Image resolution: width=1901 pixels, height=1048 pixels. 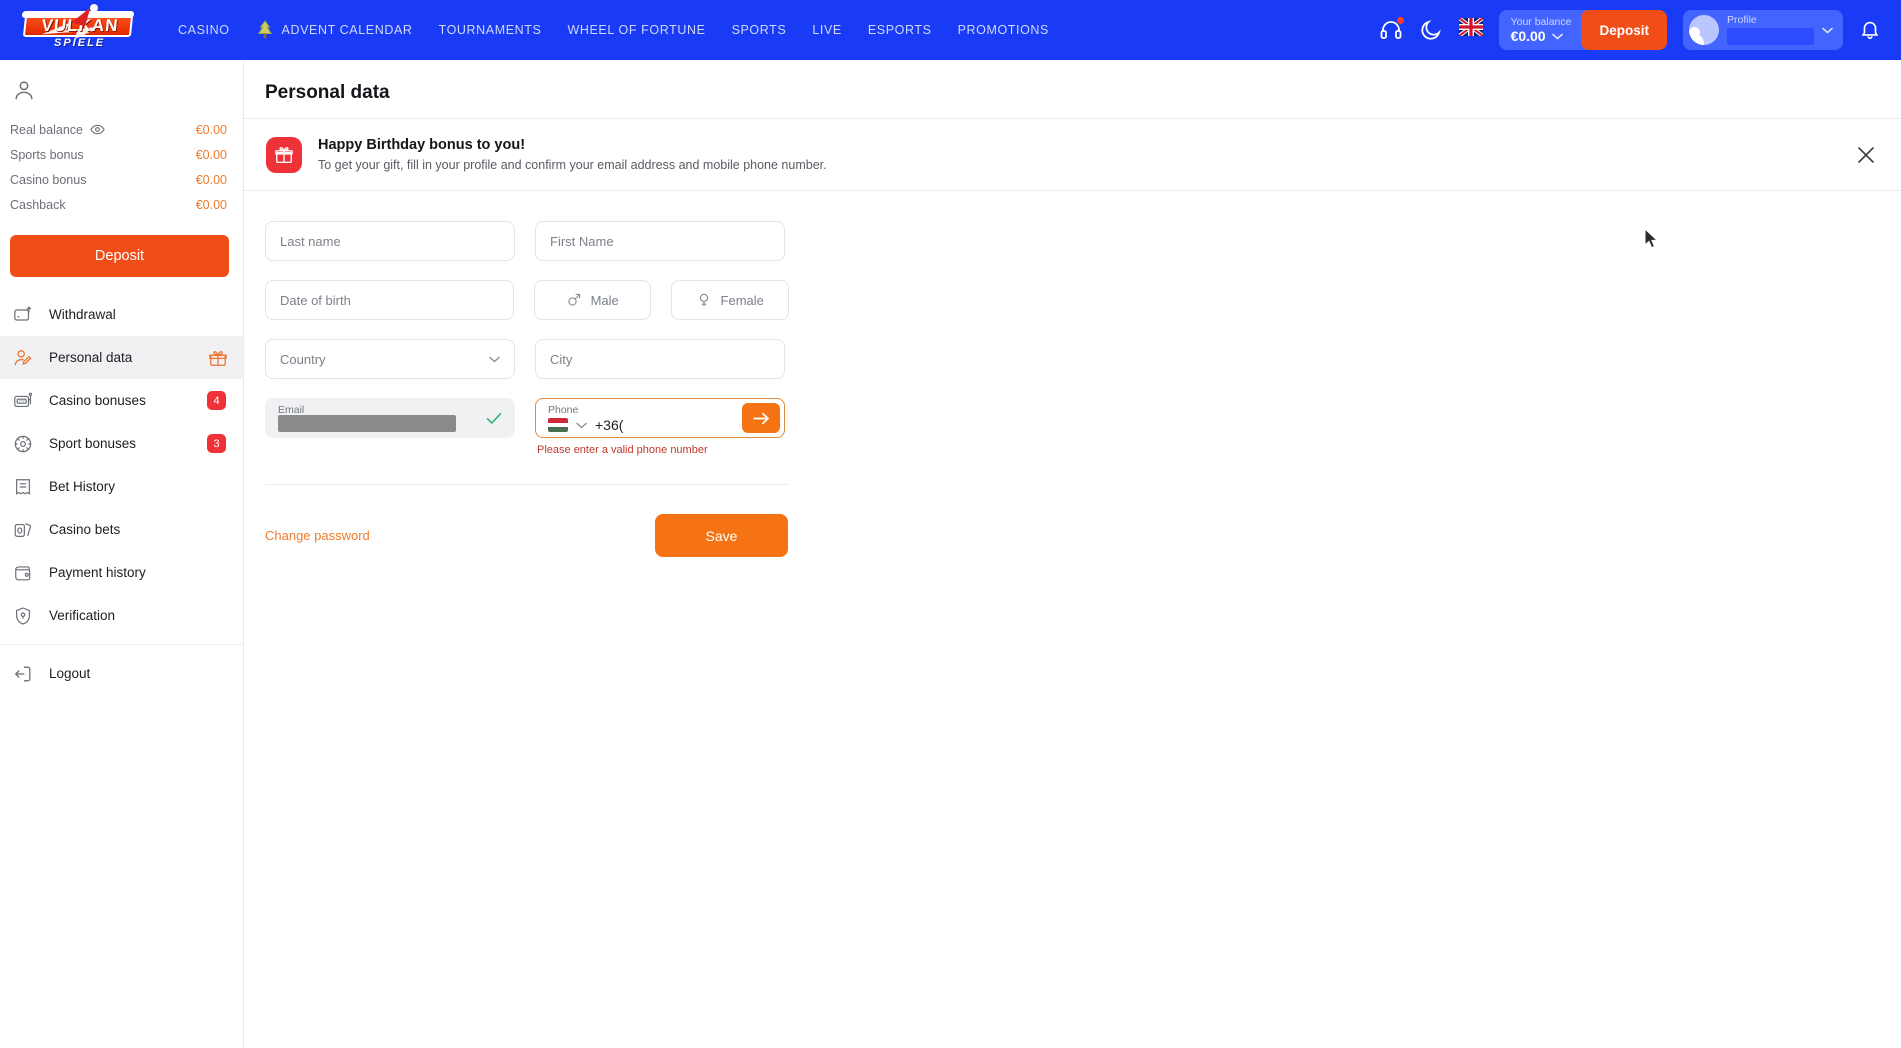 I want to click on close-icon, so click(x=1866, y=155).